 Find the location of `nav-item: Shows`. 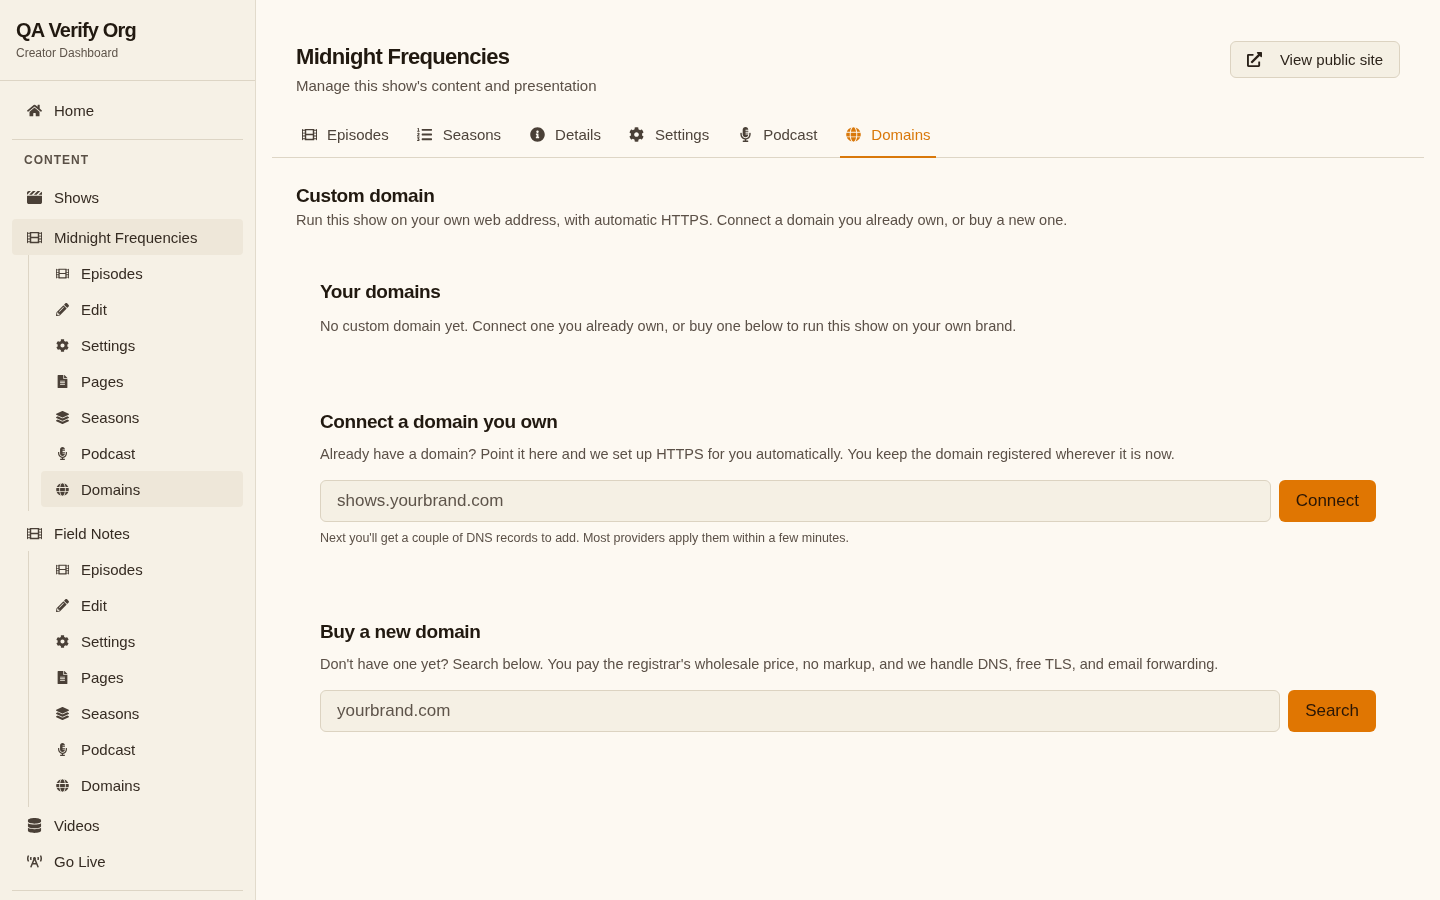

nav-item: Shows is located at coordinates (127, 197).